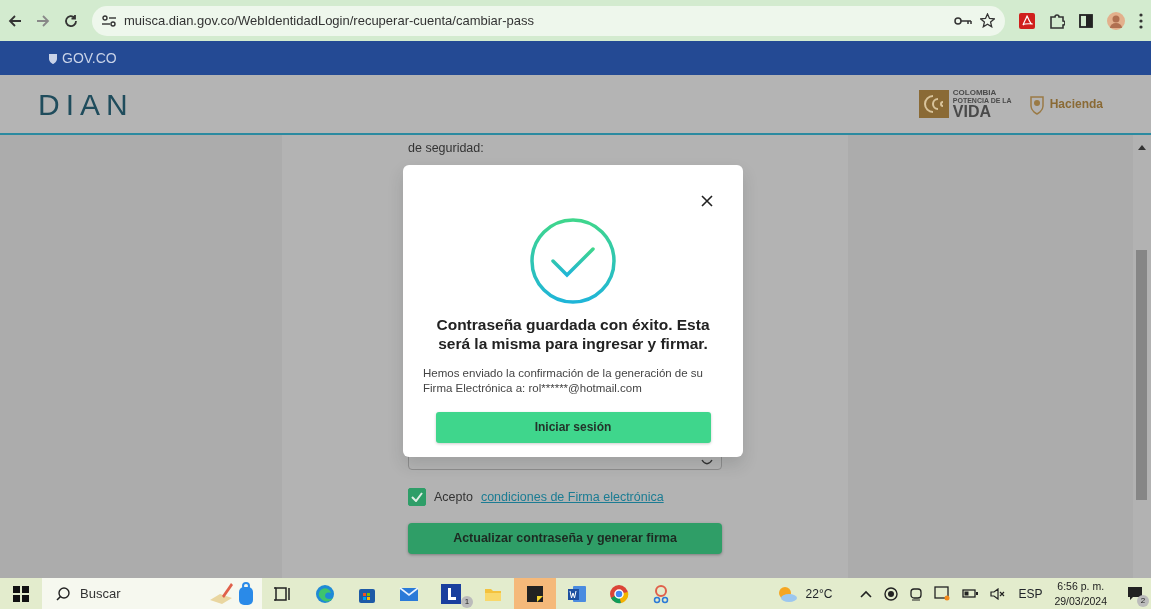 This screenshot has width=1151, height=609. I want to click on colombia-logo-text: COLOMBIA, so click(975, 92).